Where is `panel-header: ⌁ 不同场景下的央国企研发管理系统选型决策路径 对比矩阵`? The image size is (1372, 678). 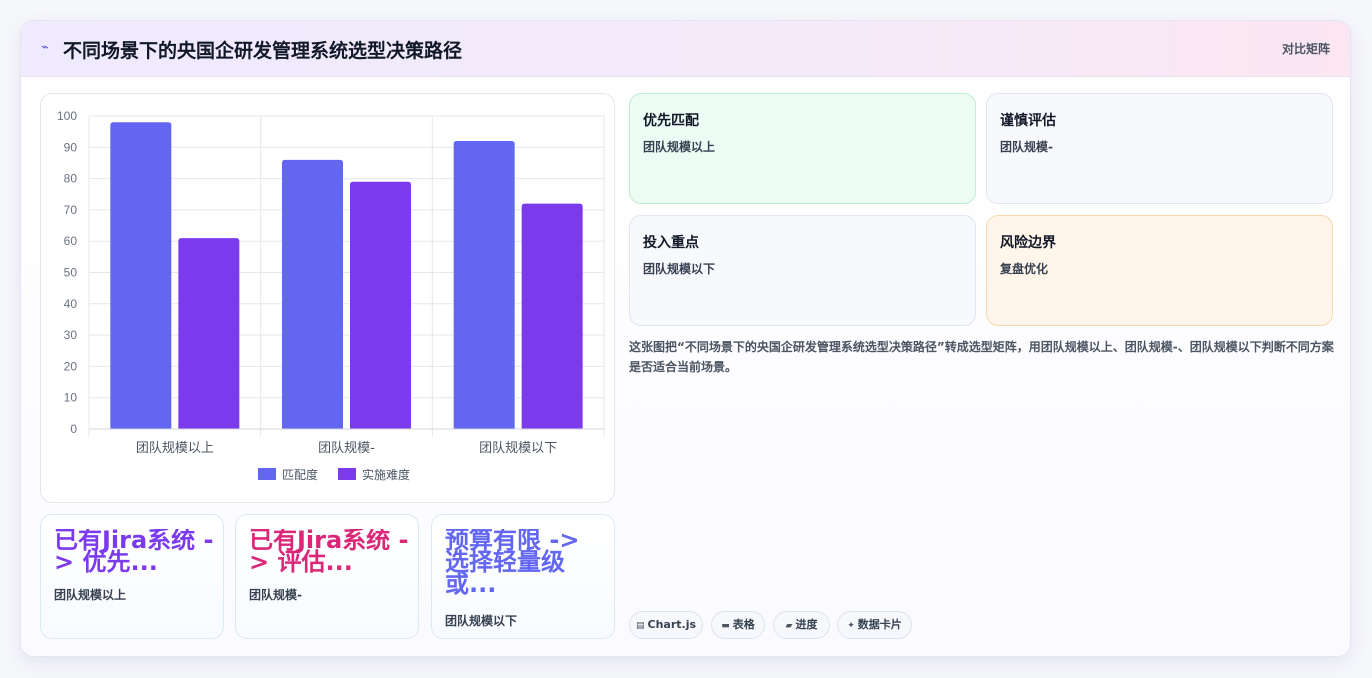
panel-header: ⌁ 不同场景下的央国企研发管理系统选型决策路径 对比矩阵 is located at coordinates (685, 49).